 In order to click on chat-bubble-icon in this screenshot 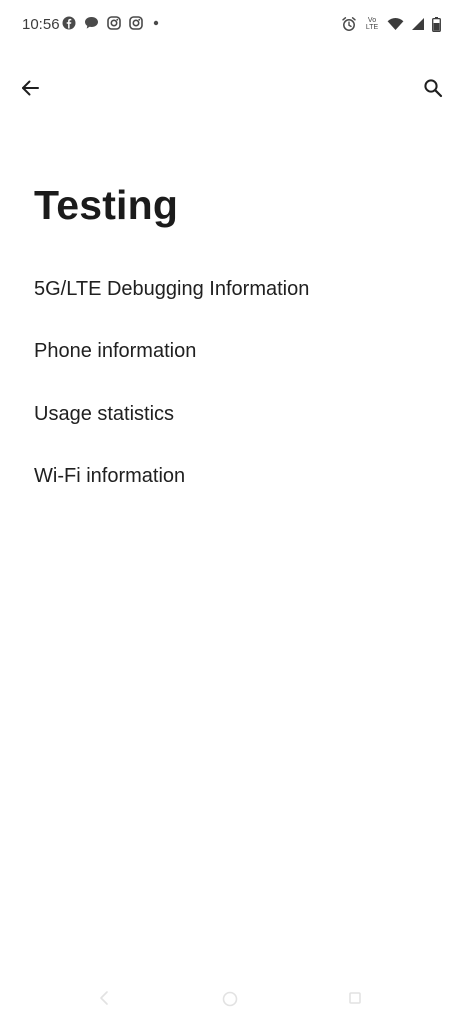, I will do `click(91, 23)`.